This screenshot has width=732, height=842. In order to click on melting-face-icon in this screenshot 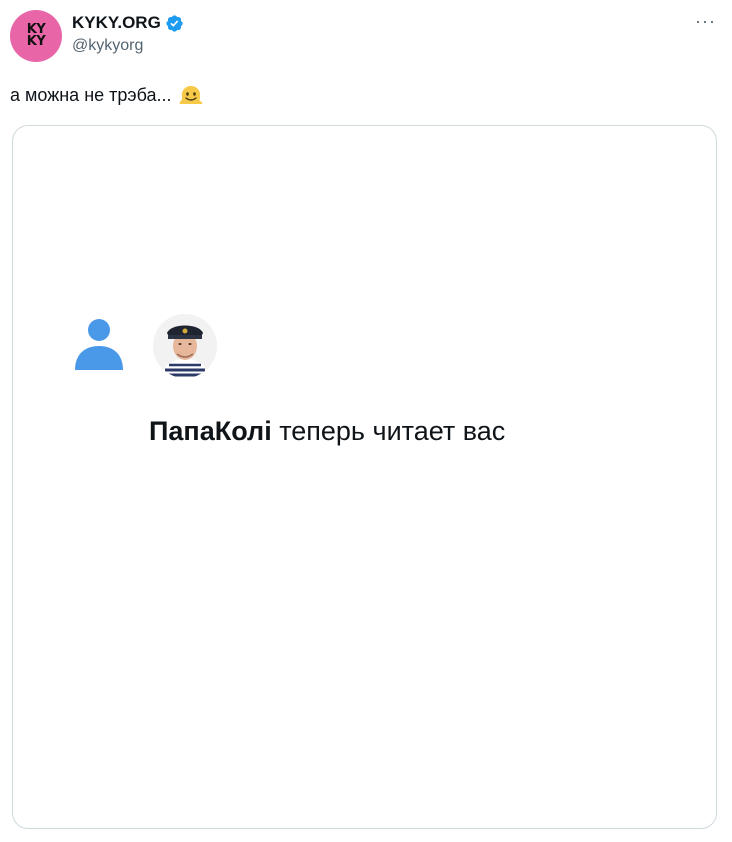, I will do `click(190, 95)`.